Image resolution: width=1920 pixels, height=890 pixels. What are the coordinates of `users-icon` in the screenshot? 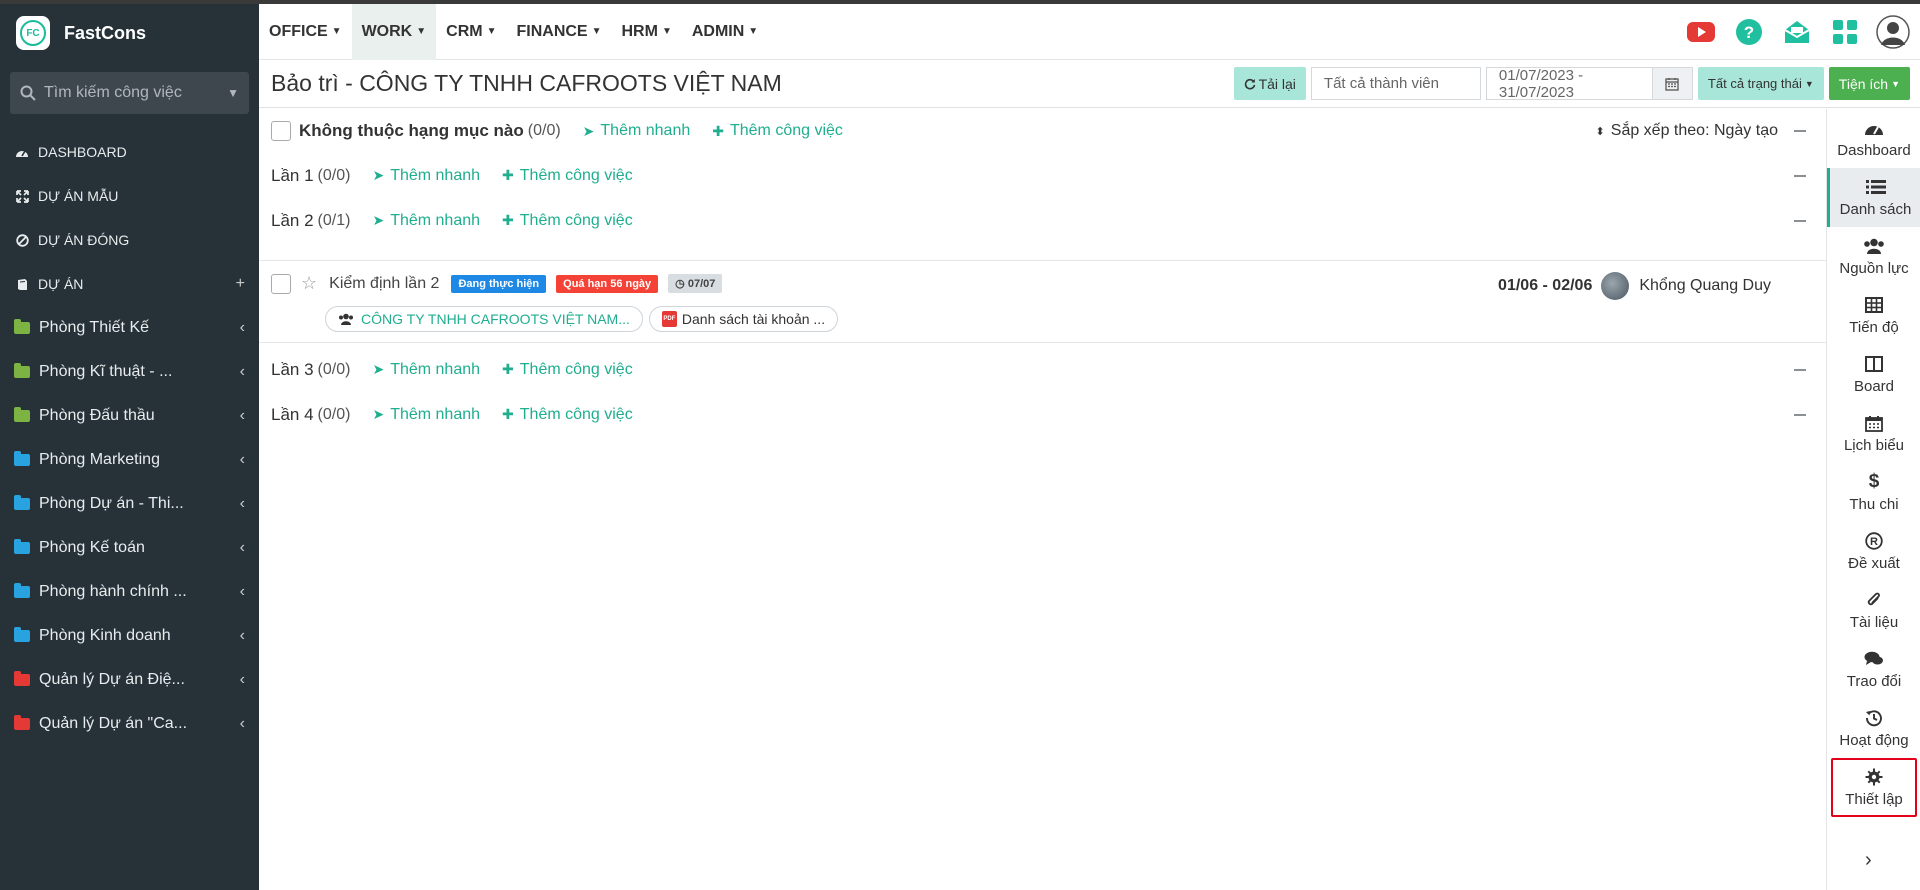 It's located at (346, 319).